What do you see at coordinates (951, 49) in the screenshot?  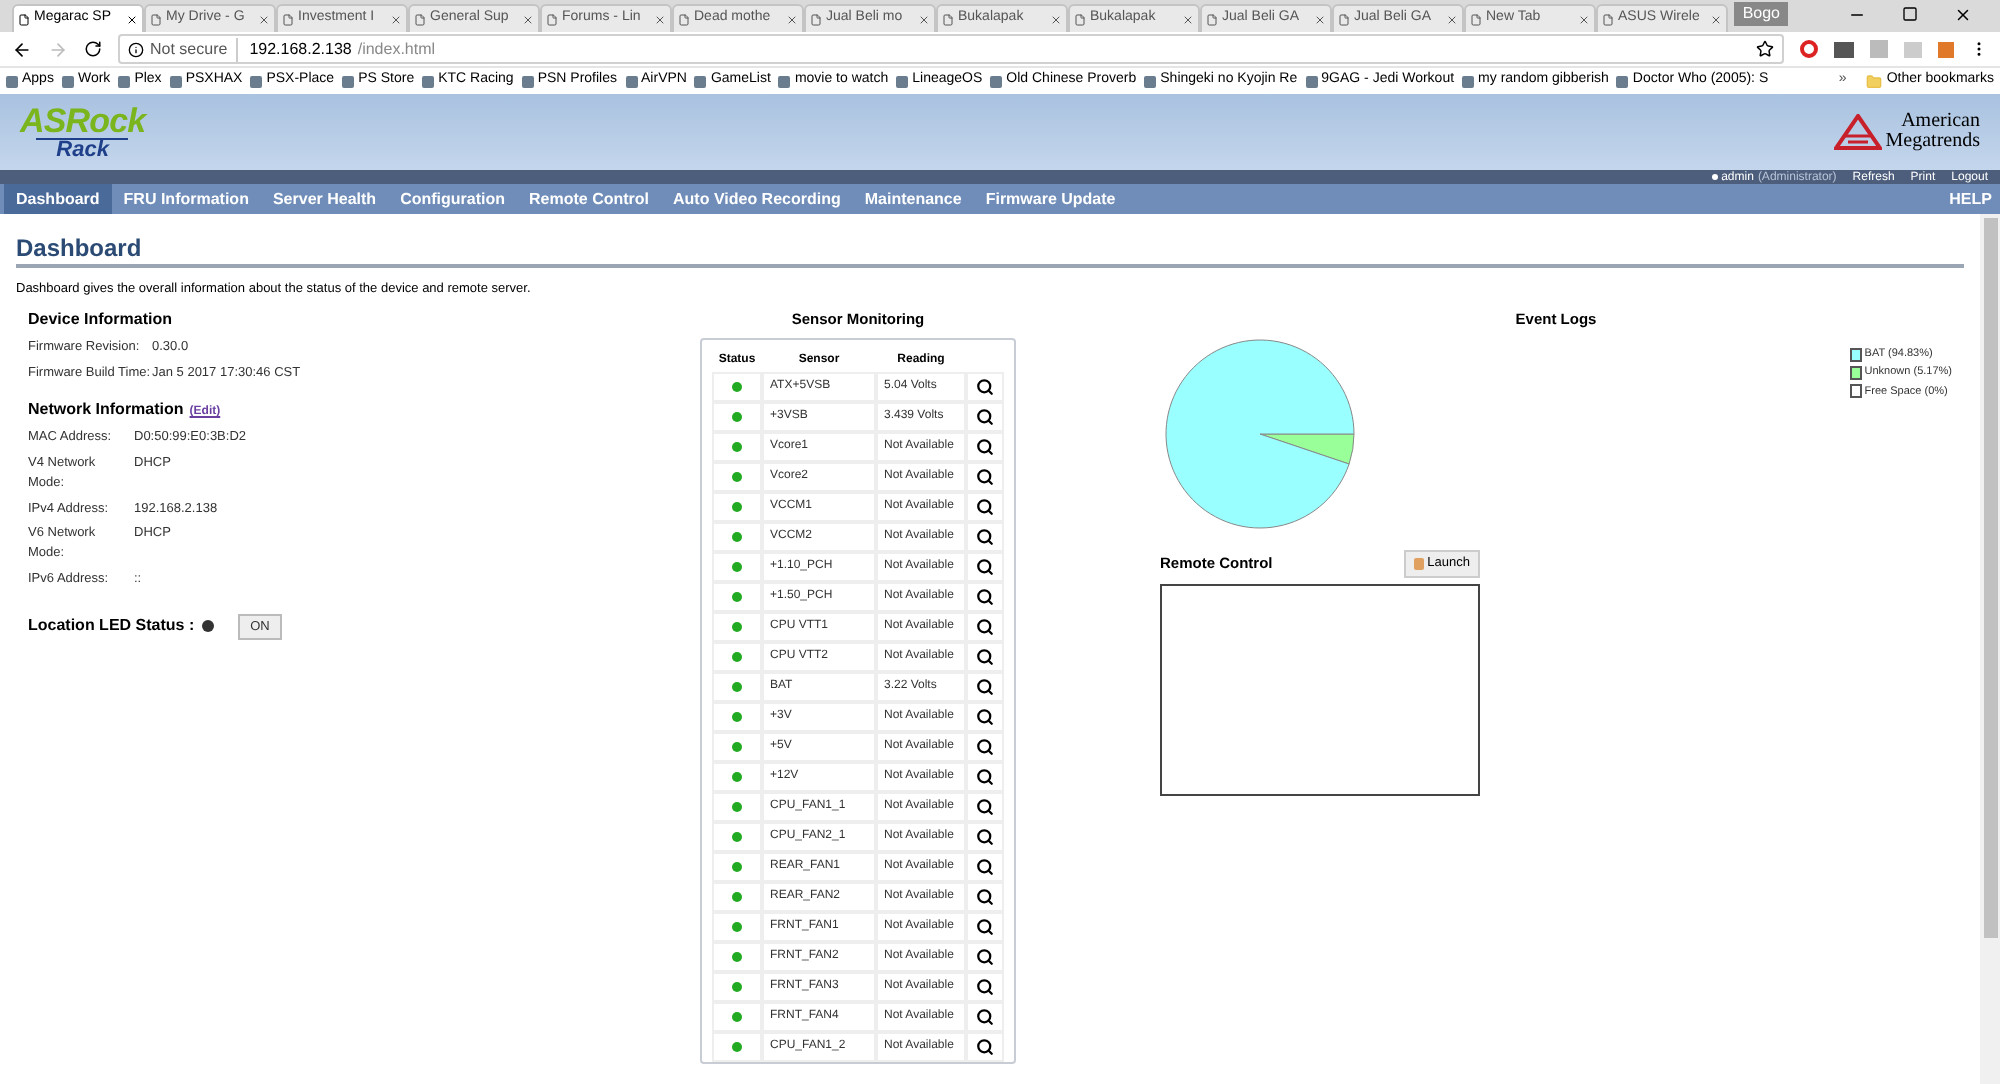 I see `address-field: Not secure 192.168.2.138 /index.html` at bounding box center [951, 49].